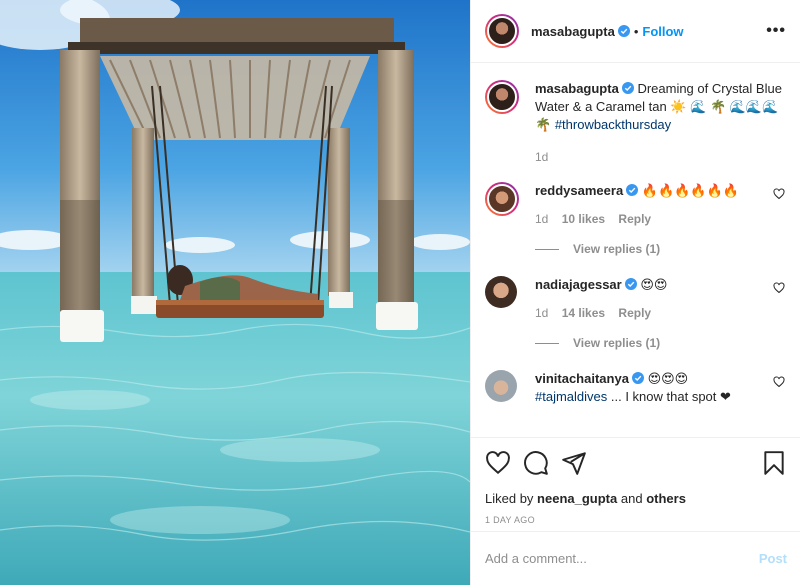 The width and height of the screenshot is (800, 585). I want to click on caption-avatar, so click(502, 97).